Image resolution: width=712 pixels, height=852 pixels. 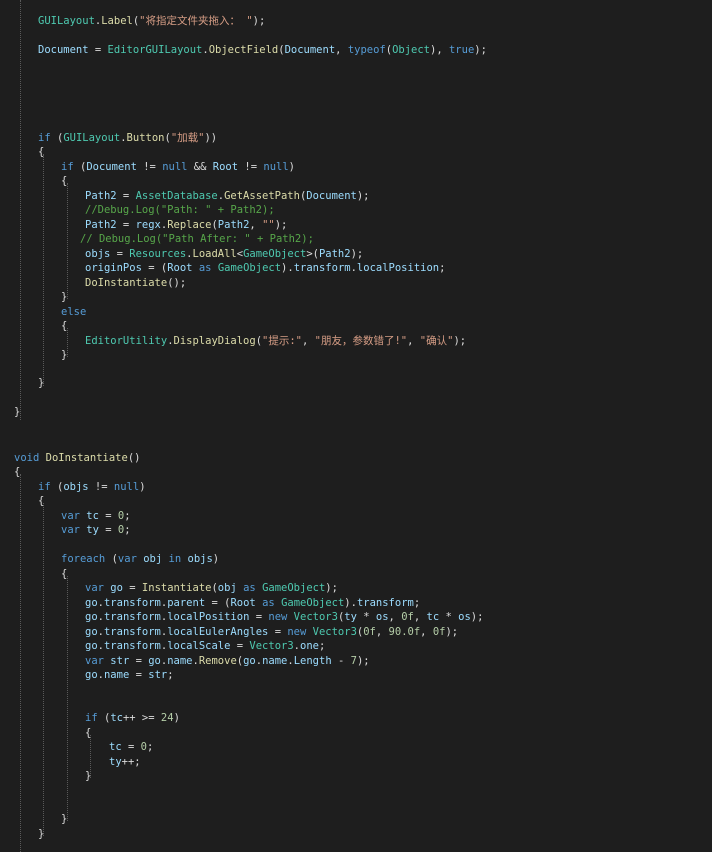 What do you see at coordinates (439, 50) in the screenshot?
I see `code-token: ),` at bounding box center [439, 50].